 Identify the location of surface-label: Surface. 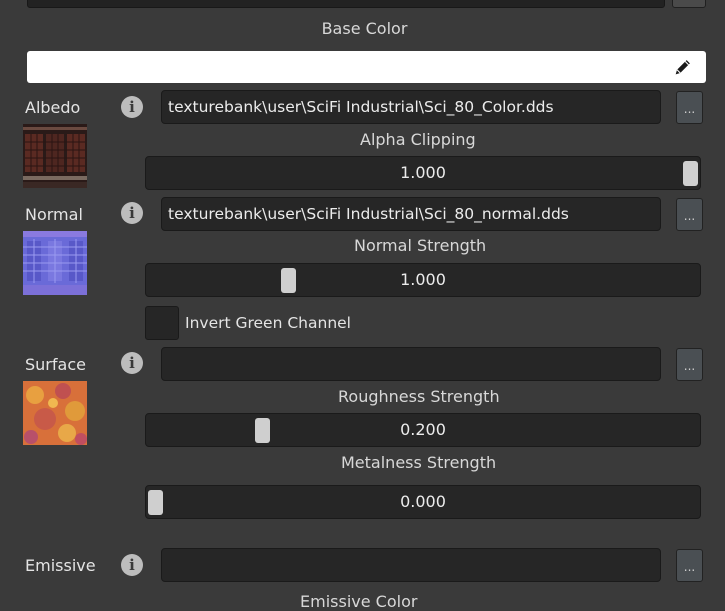
(55, 364).